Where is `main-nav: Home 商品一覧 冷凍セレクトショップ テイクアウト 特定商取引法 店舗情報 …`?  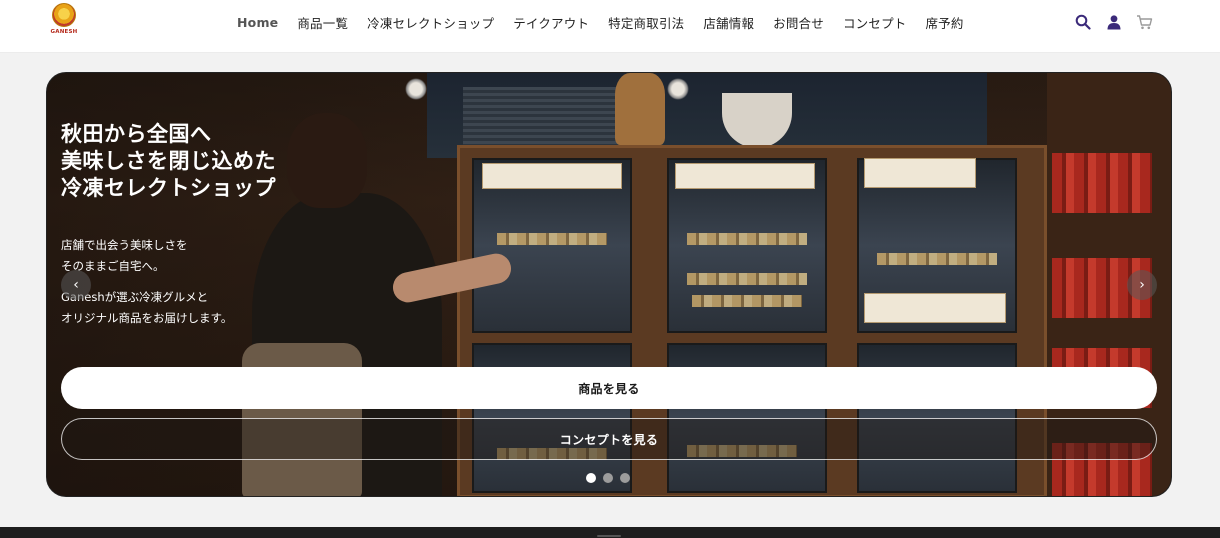 main-nav: Home 商品一覧 冷凍セレクトショップ テイクアウト 特定商取引法 店舗情報 … is located at coordinates (600, 22).